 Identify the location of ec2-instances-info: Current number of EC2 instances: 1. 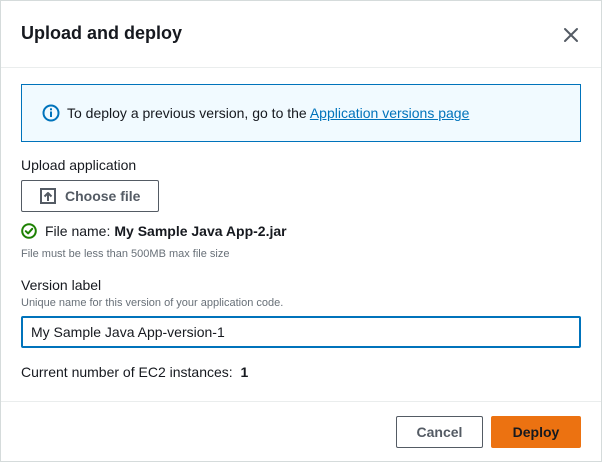
(134, 372).